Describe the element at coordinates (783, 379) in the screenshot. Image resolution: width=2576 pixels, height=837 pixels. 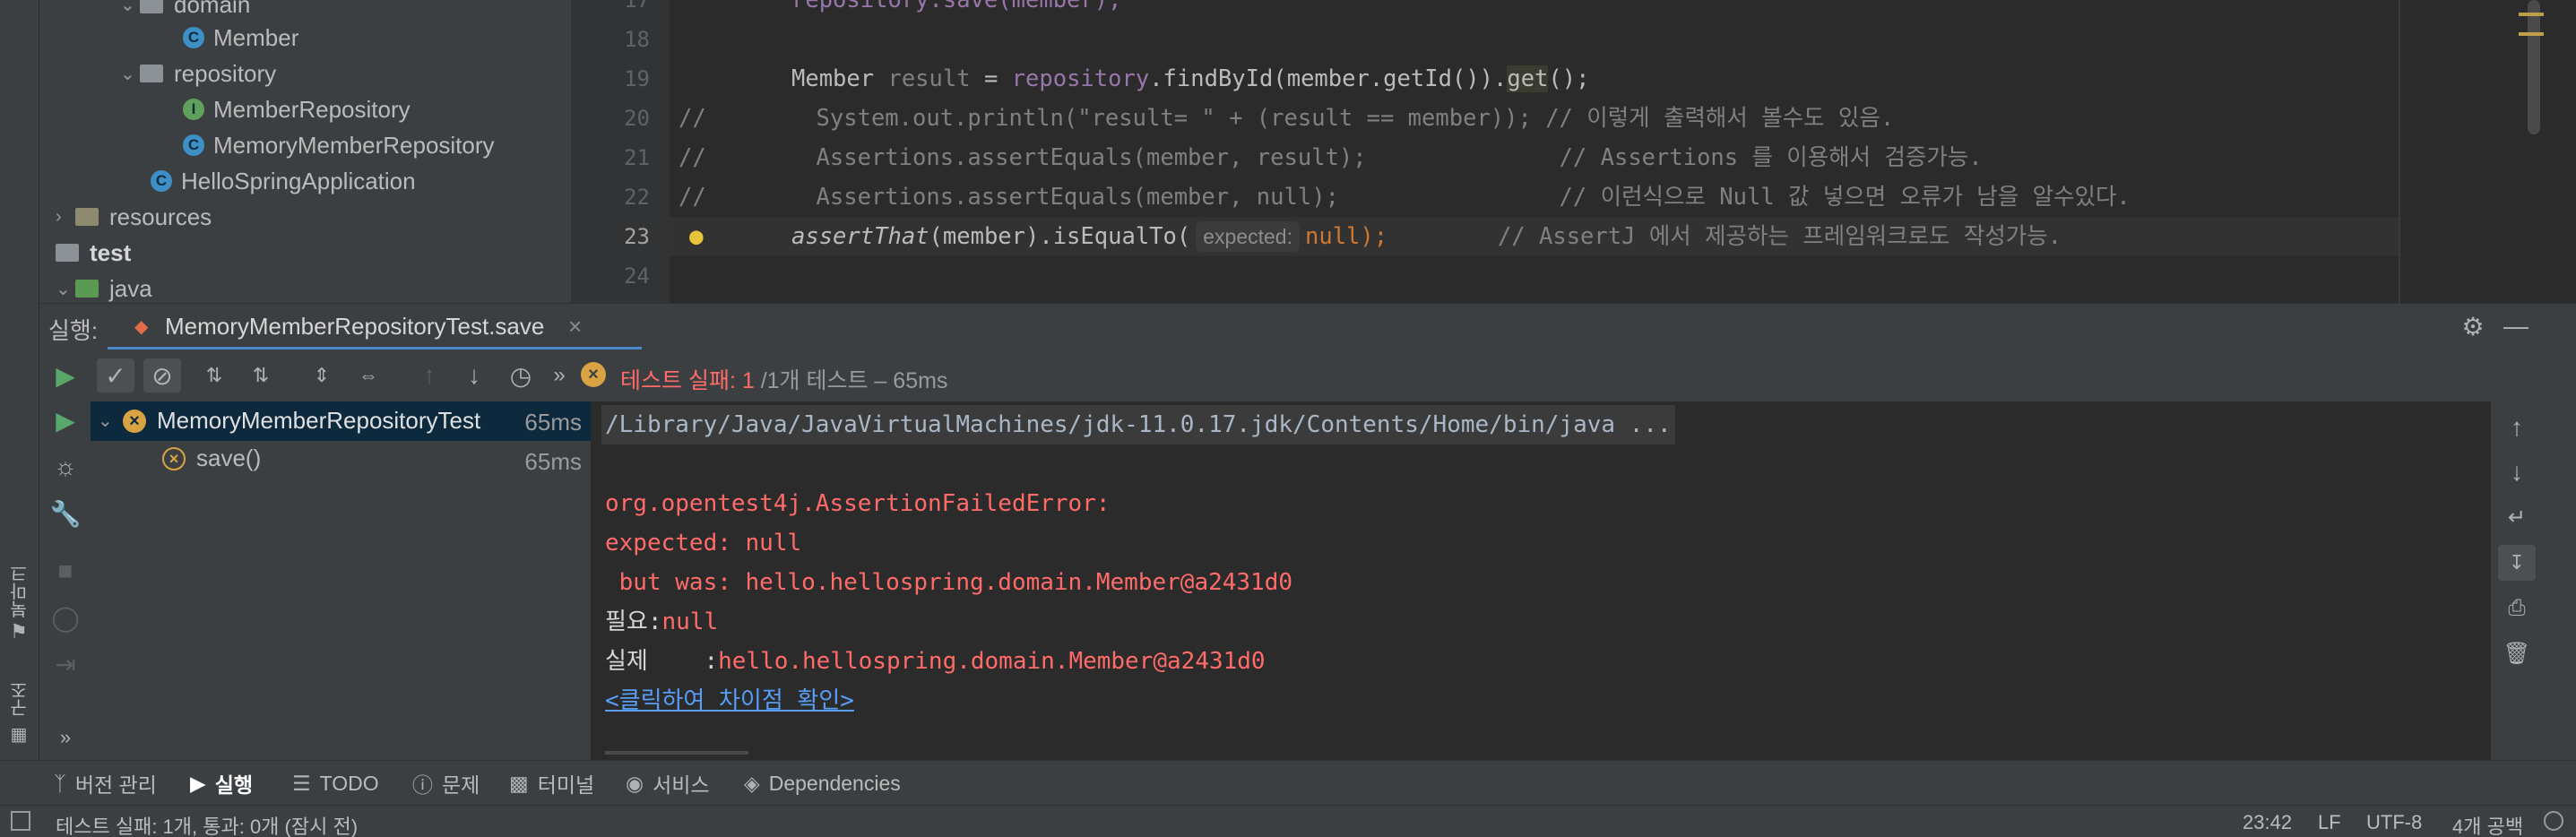
I see `test-status-summary: 테스트 실패: 1 /1개 테스트 – 65ms` at that location.